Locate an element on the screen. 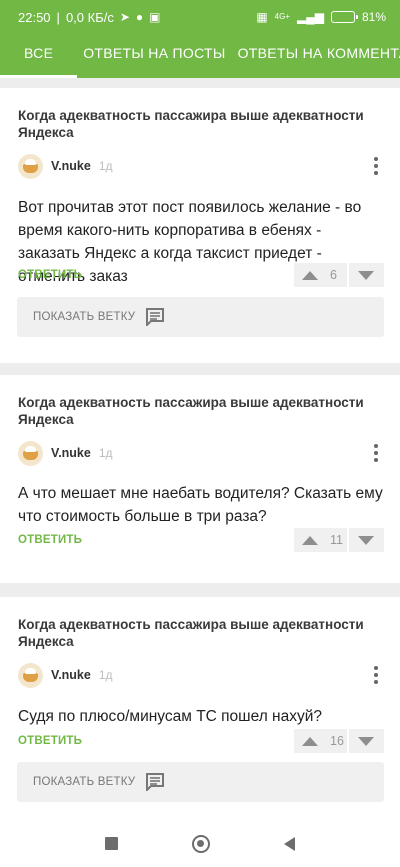  score: 11 is located at coordinates (336, 540).